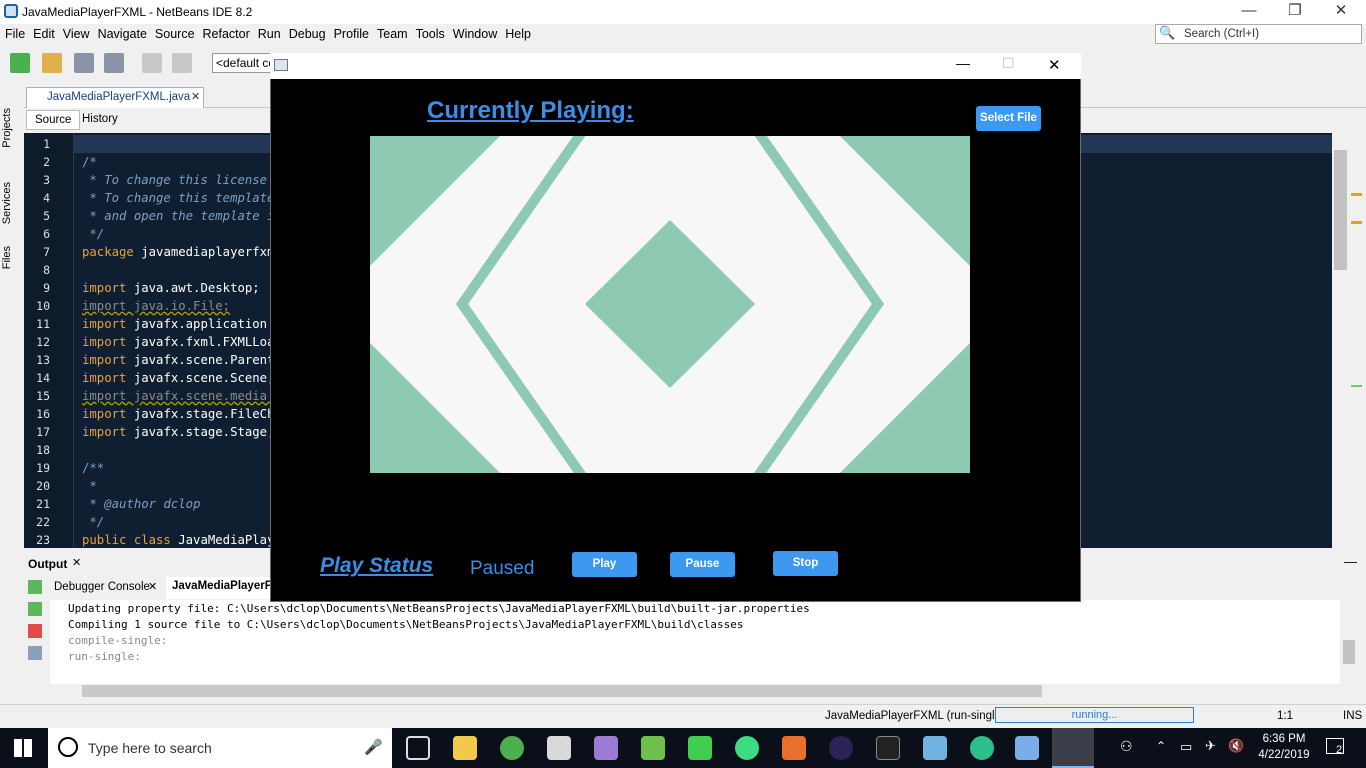 This screenshot has height=768, width=1366. I want to click on menu-help: Help, so click(518, 32).